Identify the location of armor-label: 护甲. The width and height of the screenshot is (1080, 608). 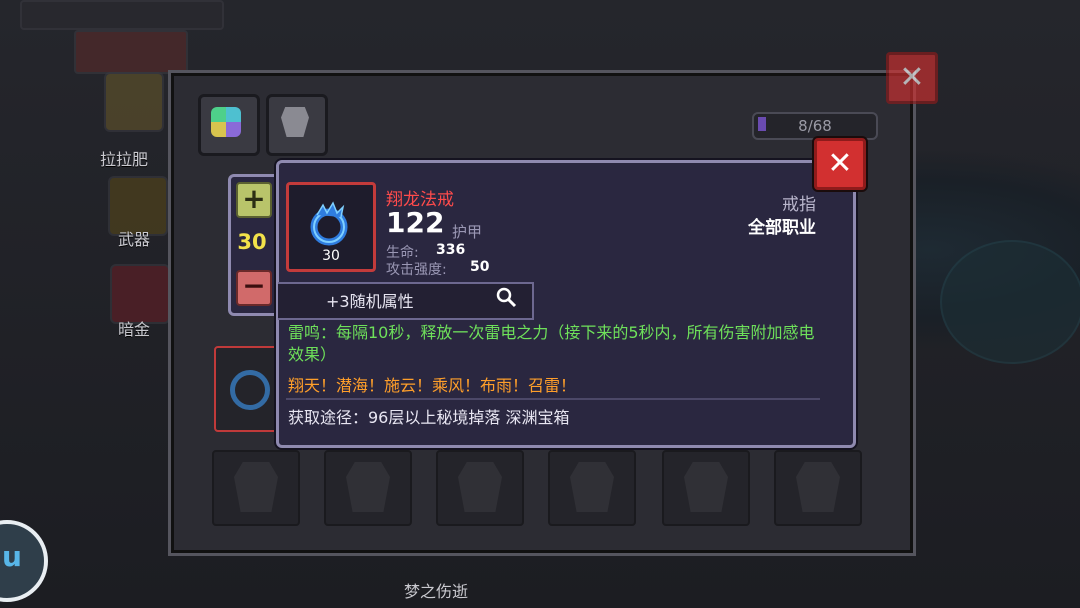
(467, 232).